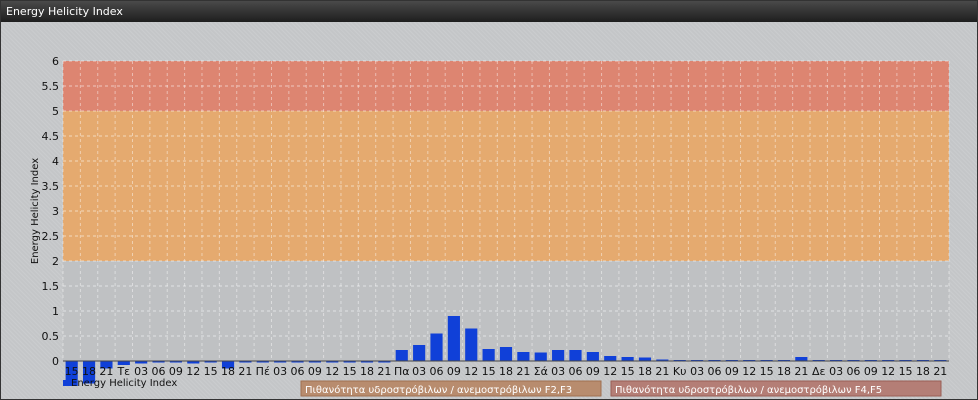 This screenshot has width=978, height=400. What do you see at coordinates (51, 136) in the screenshot?
I see `y-tick-label: 4.5` at bounding box center [51, 136].